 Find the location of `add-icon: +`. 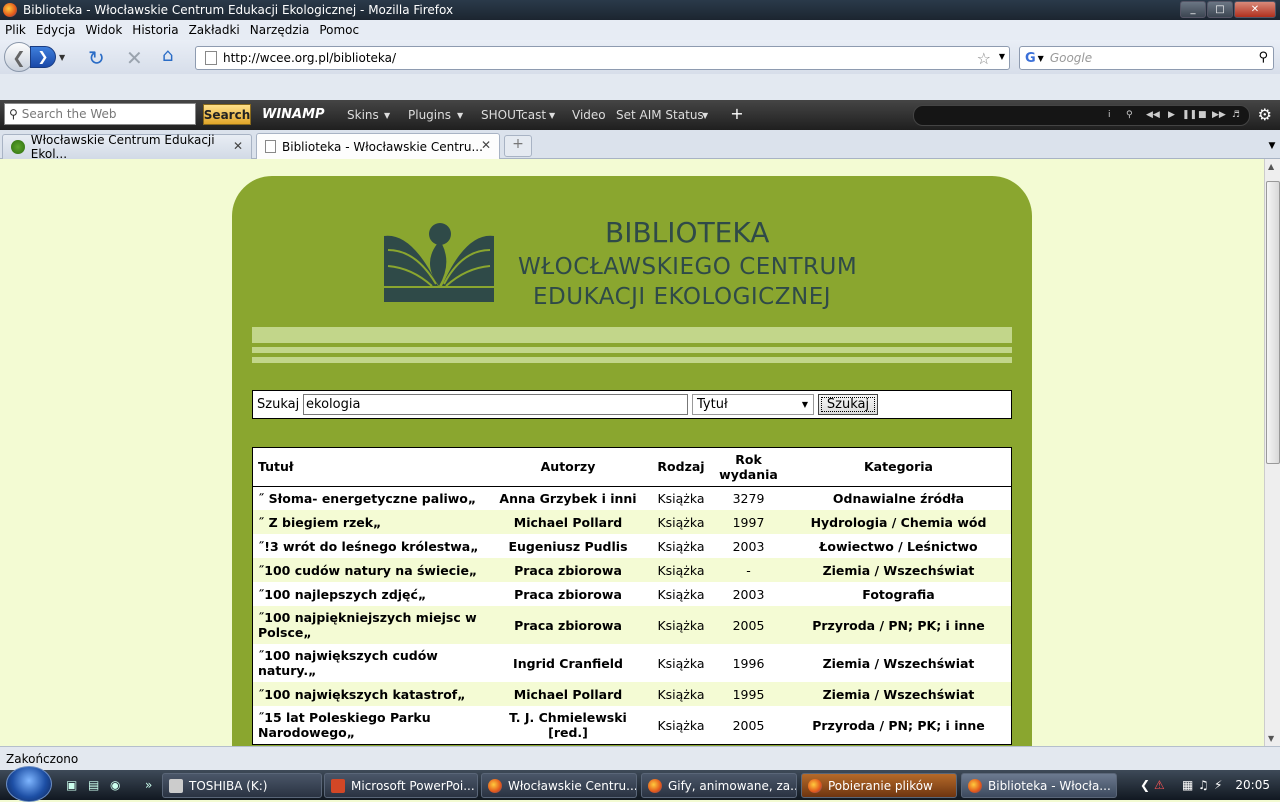

add-icon: + is located at coordinates (737, 114).